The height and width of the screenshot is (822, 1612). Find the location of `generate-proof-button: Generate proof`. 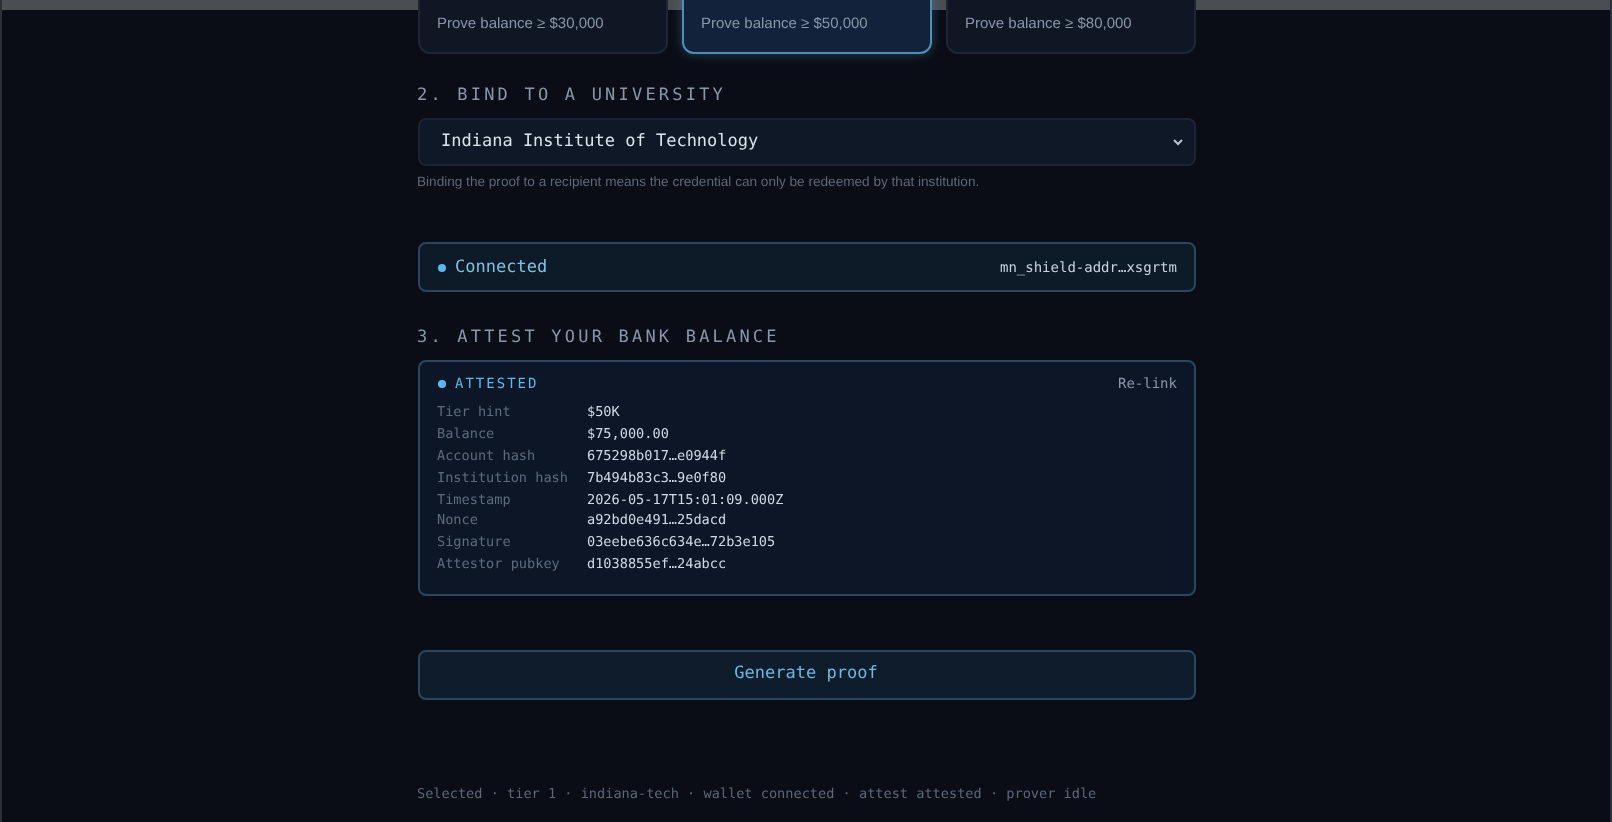

generate-proof-button: Generate proof is located at coordinates (806, 674).